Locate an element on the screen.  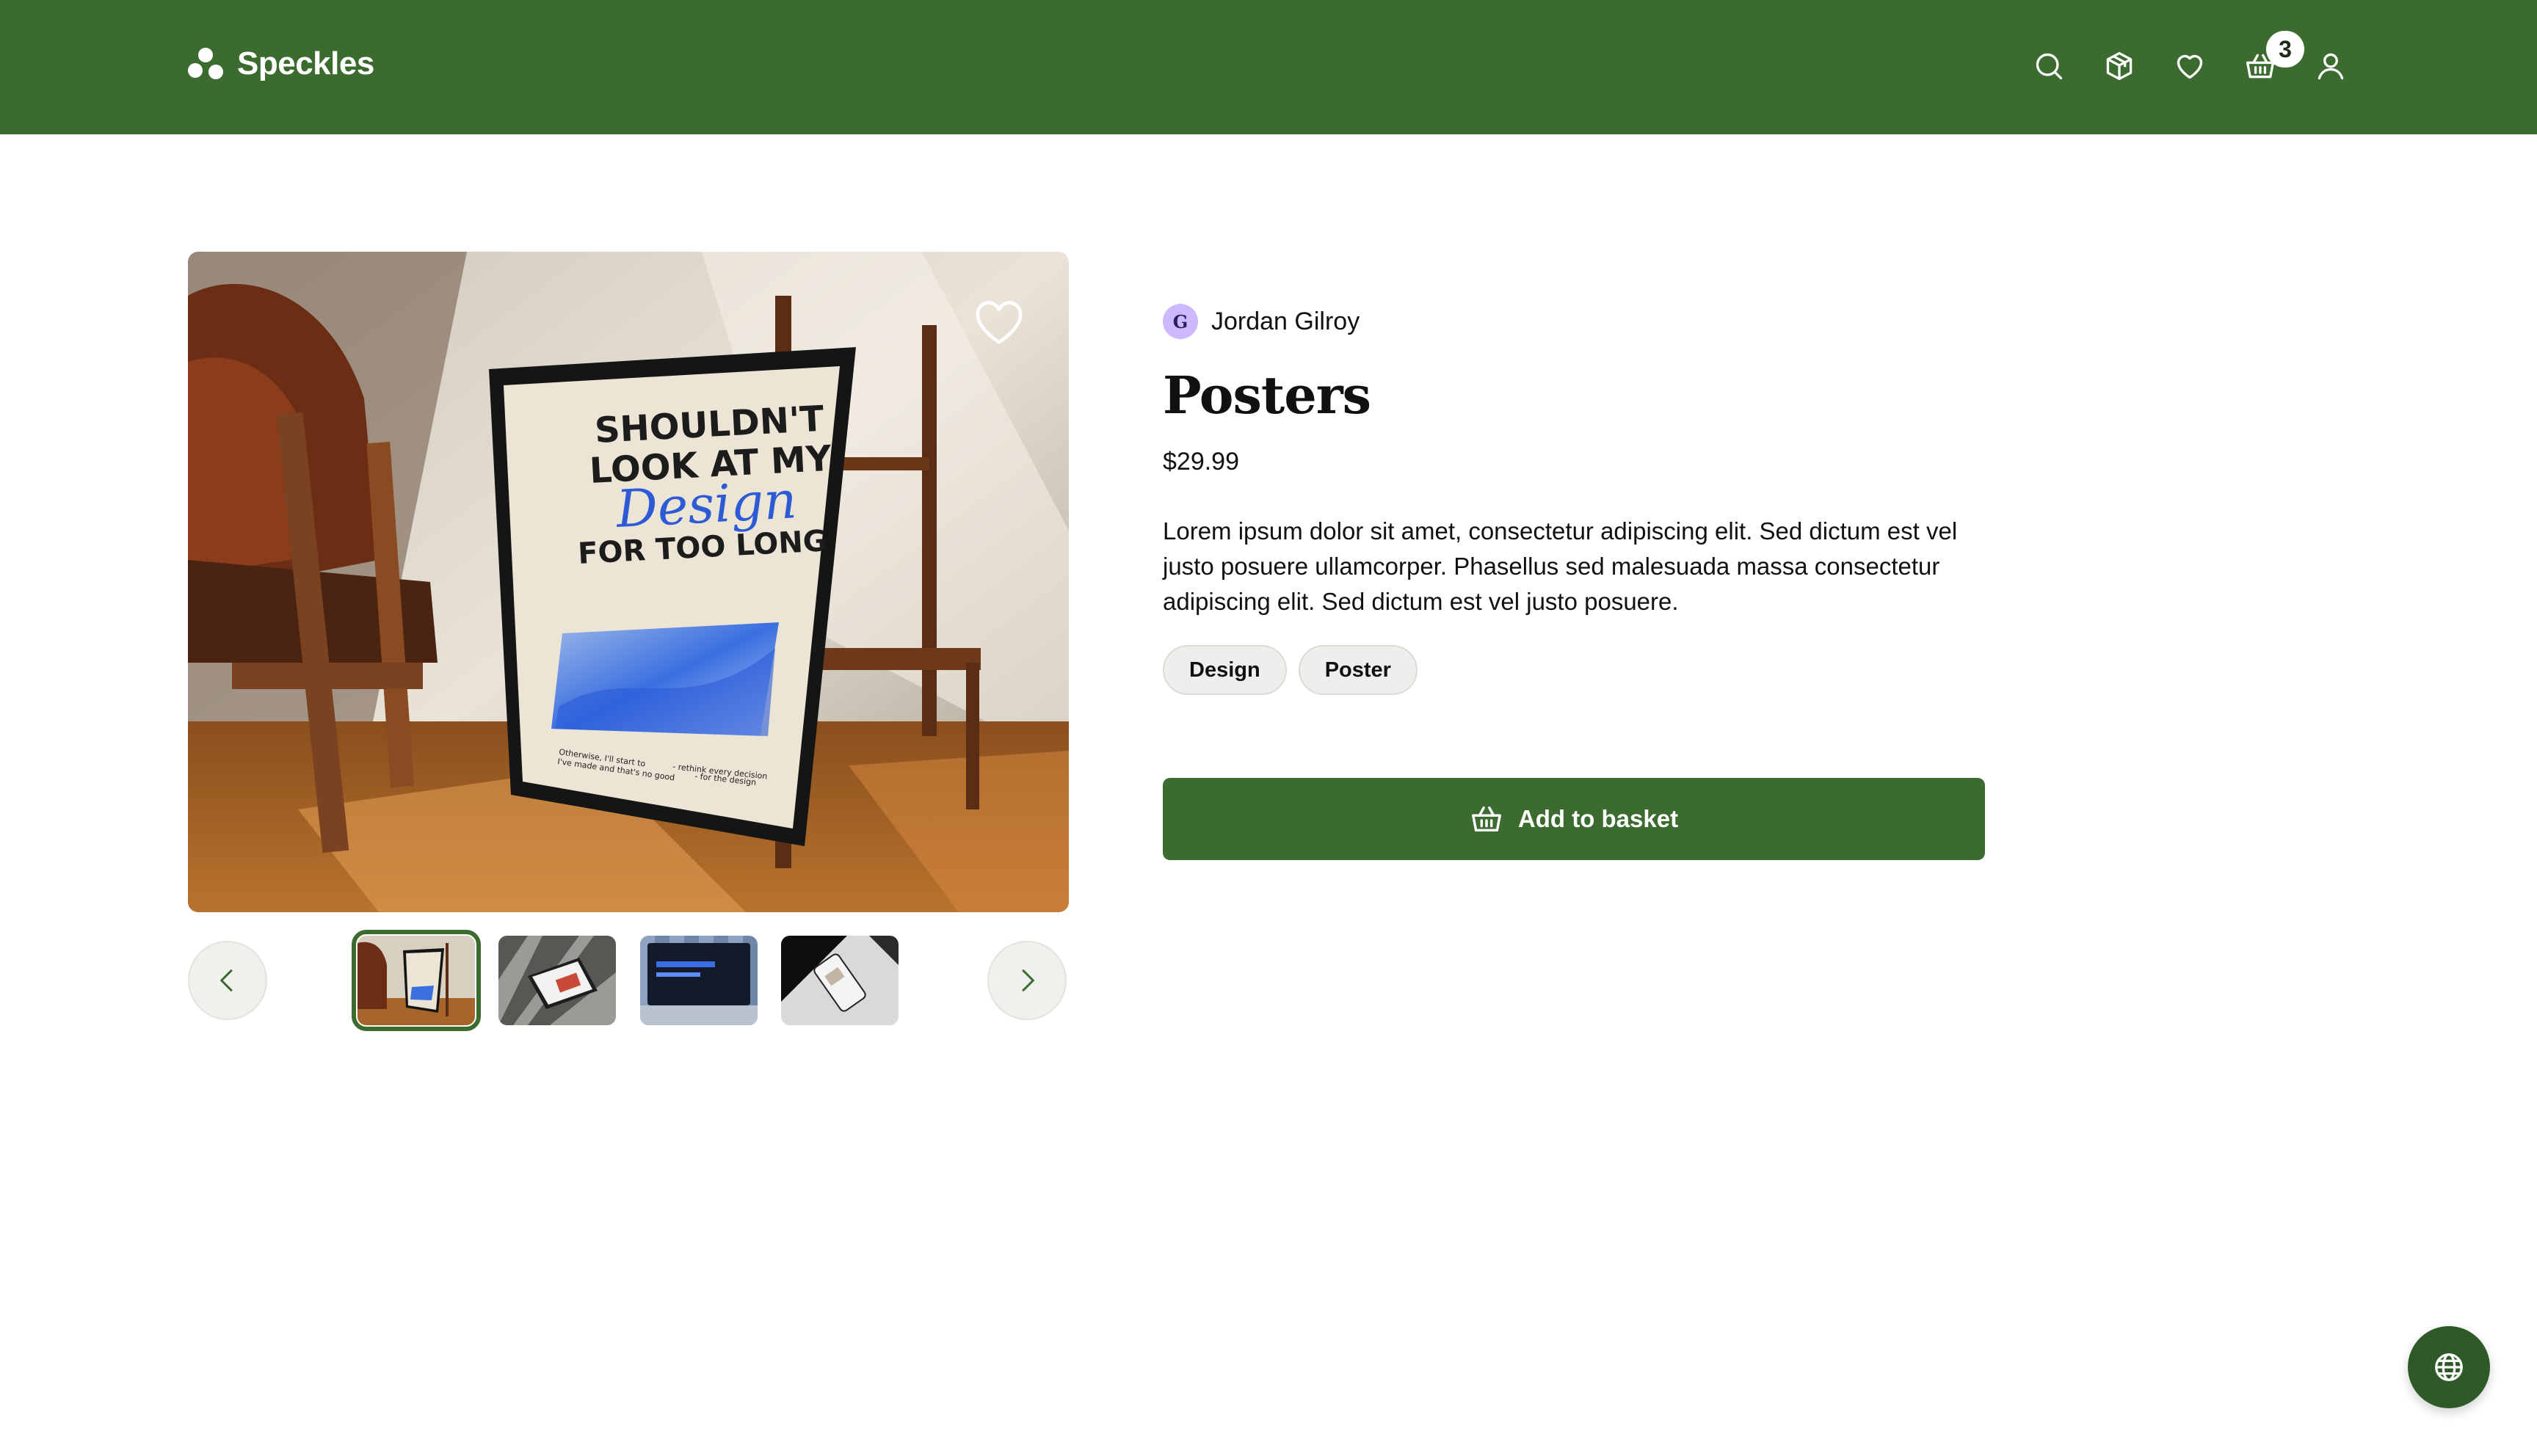
author-link: G Jordan Gilroy is located at coordinates (1261, 321).